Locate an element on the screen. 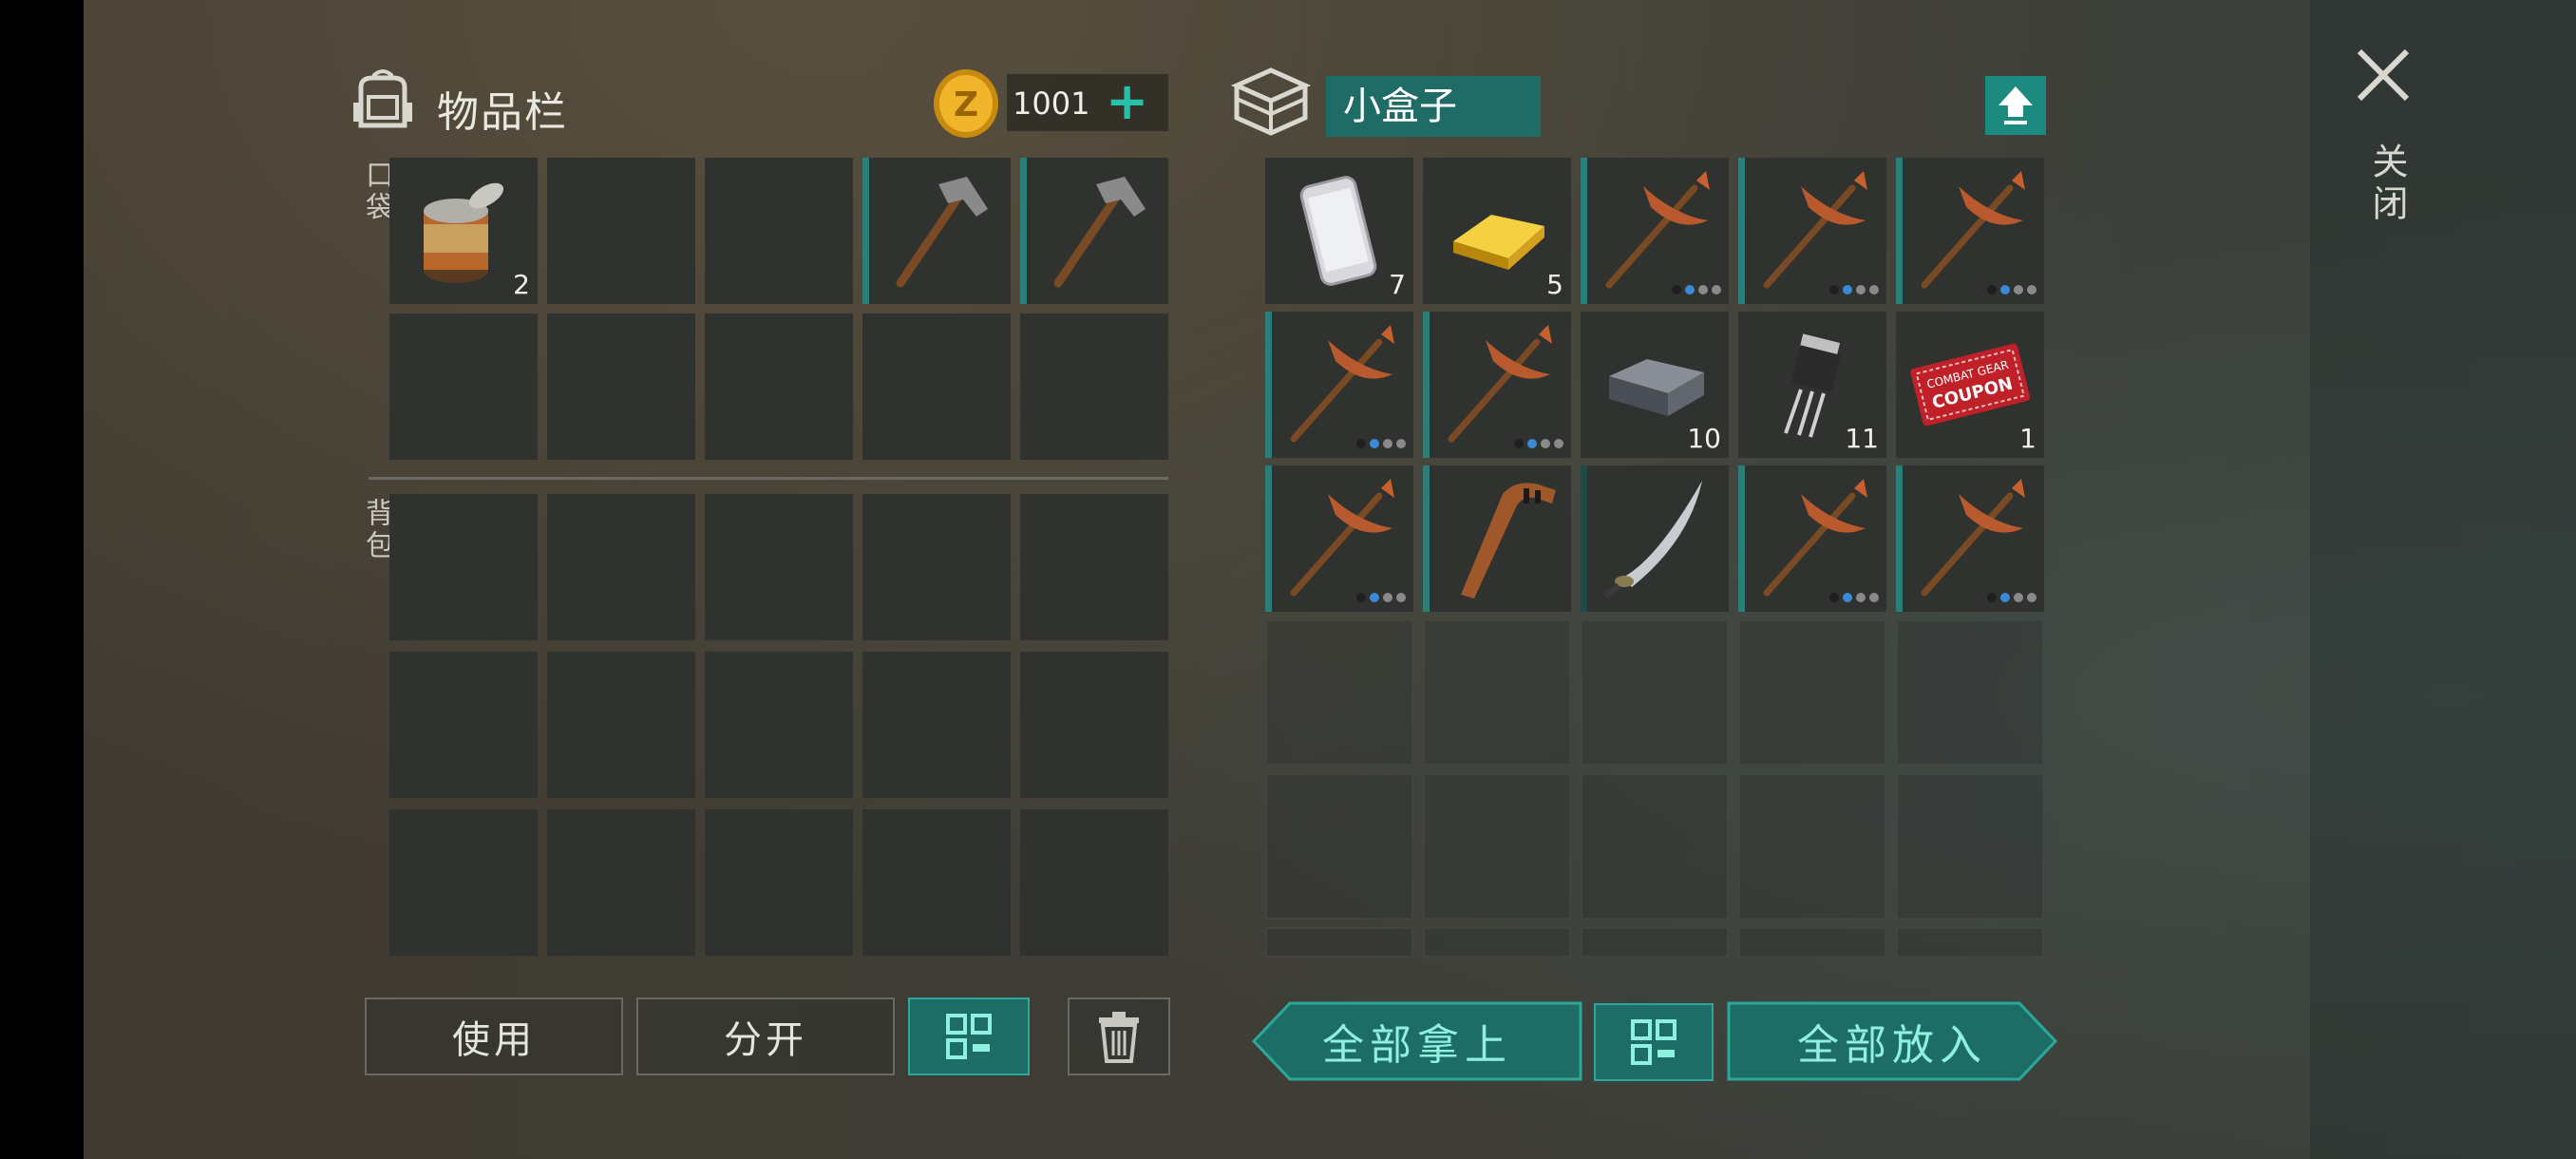 Image resolution: width=2576 pixels, height=1159 pixels. svg-text: Z is located at coordinates (966, 105).